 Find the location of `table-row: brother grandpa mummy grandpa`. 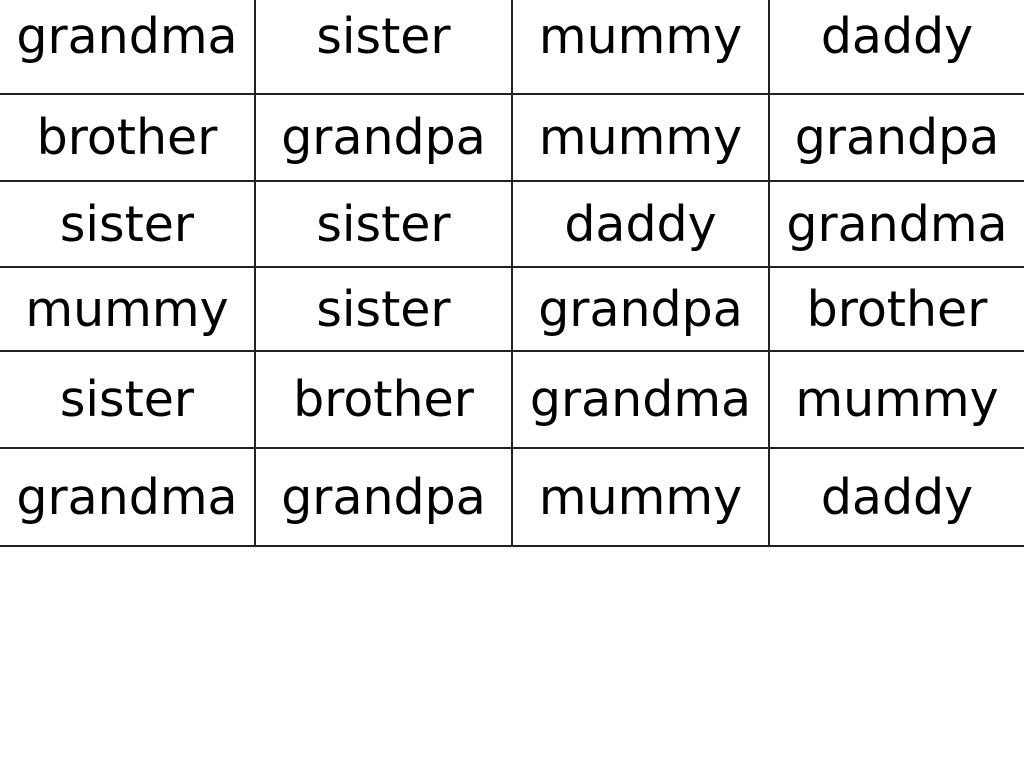

table-row: brother grandpa mummy grandpa is located at coordinates (512, 137).